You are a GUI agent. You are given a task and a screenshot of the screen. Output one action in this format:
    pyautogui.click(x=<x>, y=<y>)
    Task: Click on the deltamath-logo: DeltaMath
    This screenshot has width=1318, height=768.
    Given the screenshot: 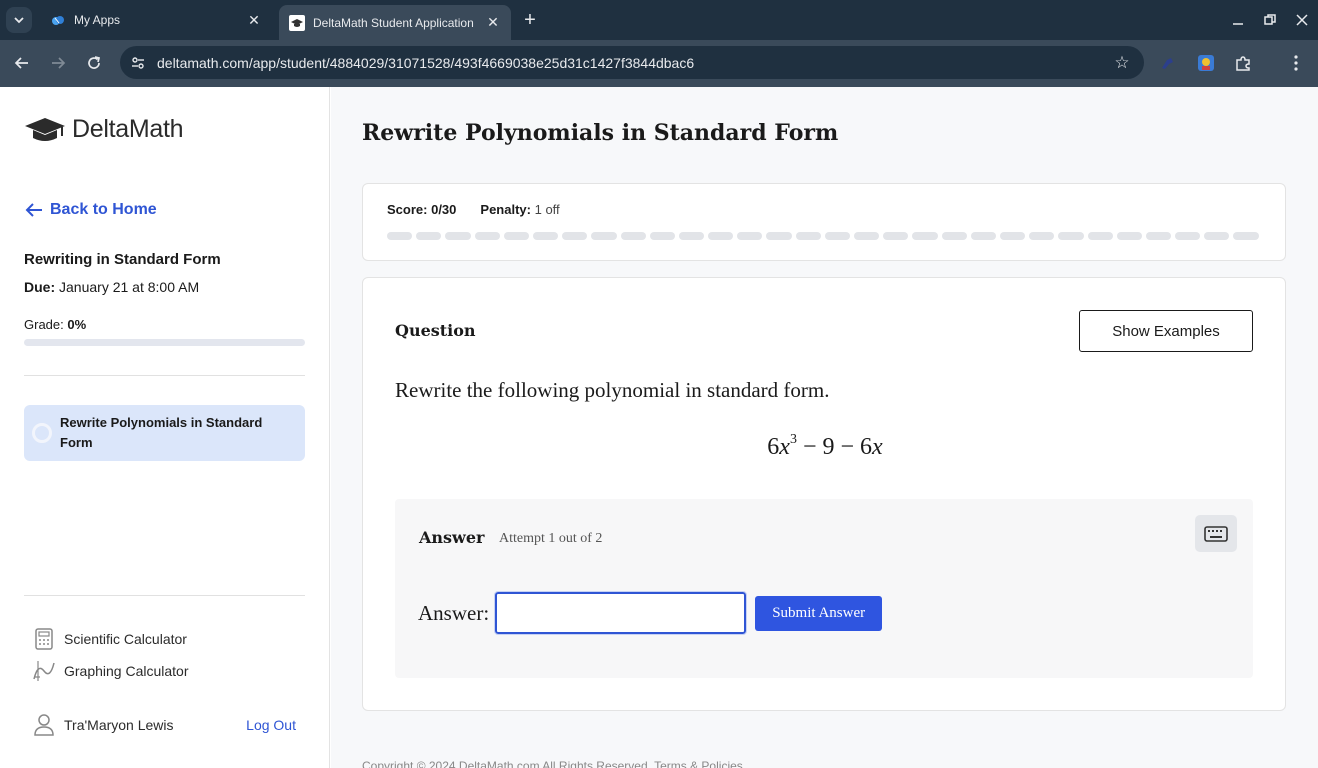 What is the action you would take?
    pyautogui.click(x=104, y=129)
    